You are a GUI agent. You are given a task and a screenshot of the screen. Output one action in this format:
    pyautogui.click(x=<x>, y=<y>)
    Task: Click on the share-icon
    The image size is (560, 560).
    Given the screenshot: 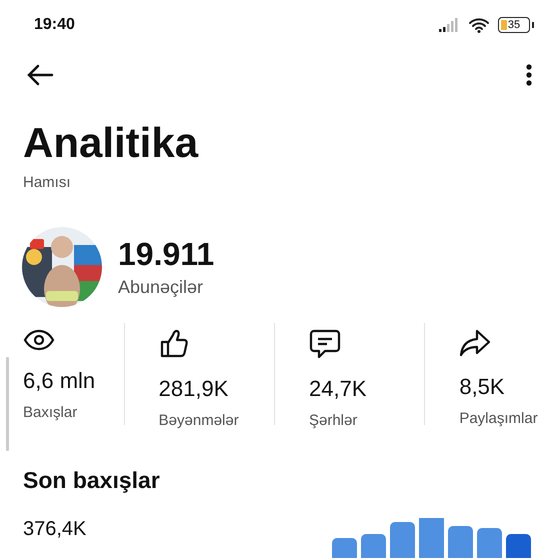 What is the action you would take?
    pyautogui.click(x=475, y=343)
    